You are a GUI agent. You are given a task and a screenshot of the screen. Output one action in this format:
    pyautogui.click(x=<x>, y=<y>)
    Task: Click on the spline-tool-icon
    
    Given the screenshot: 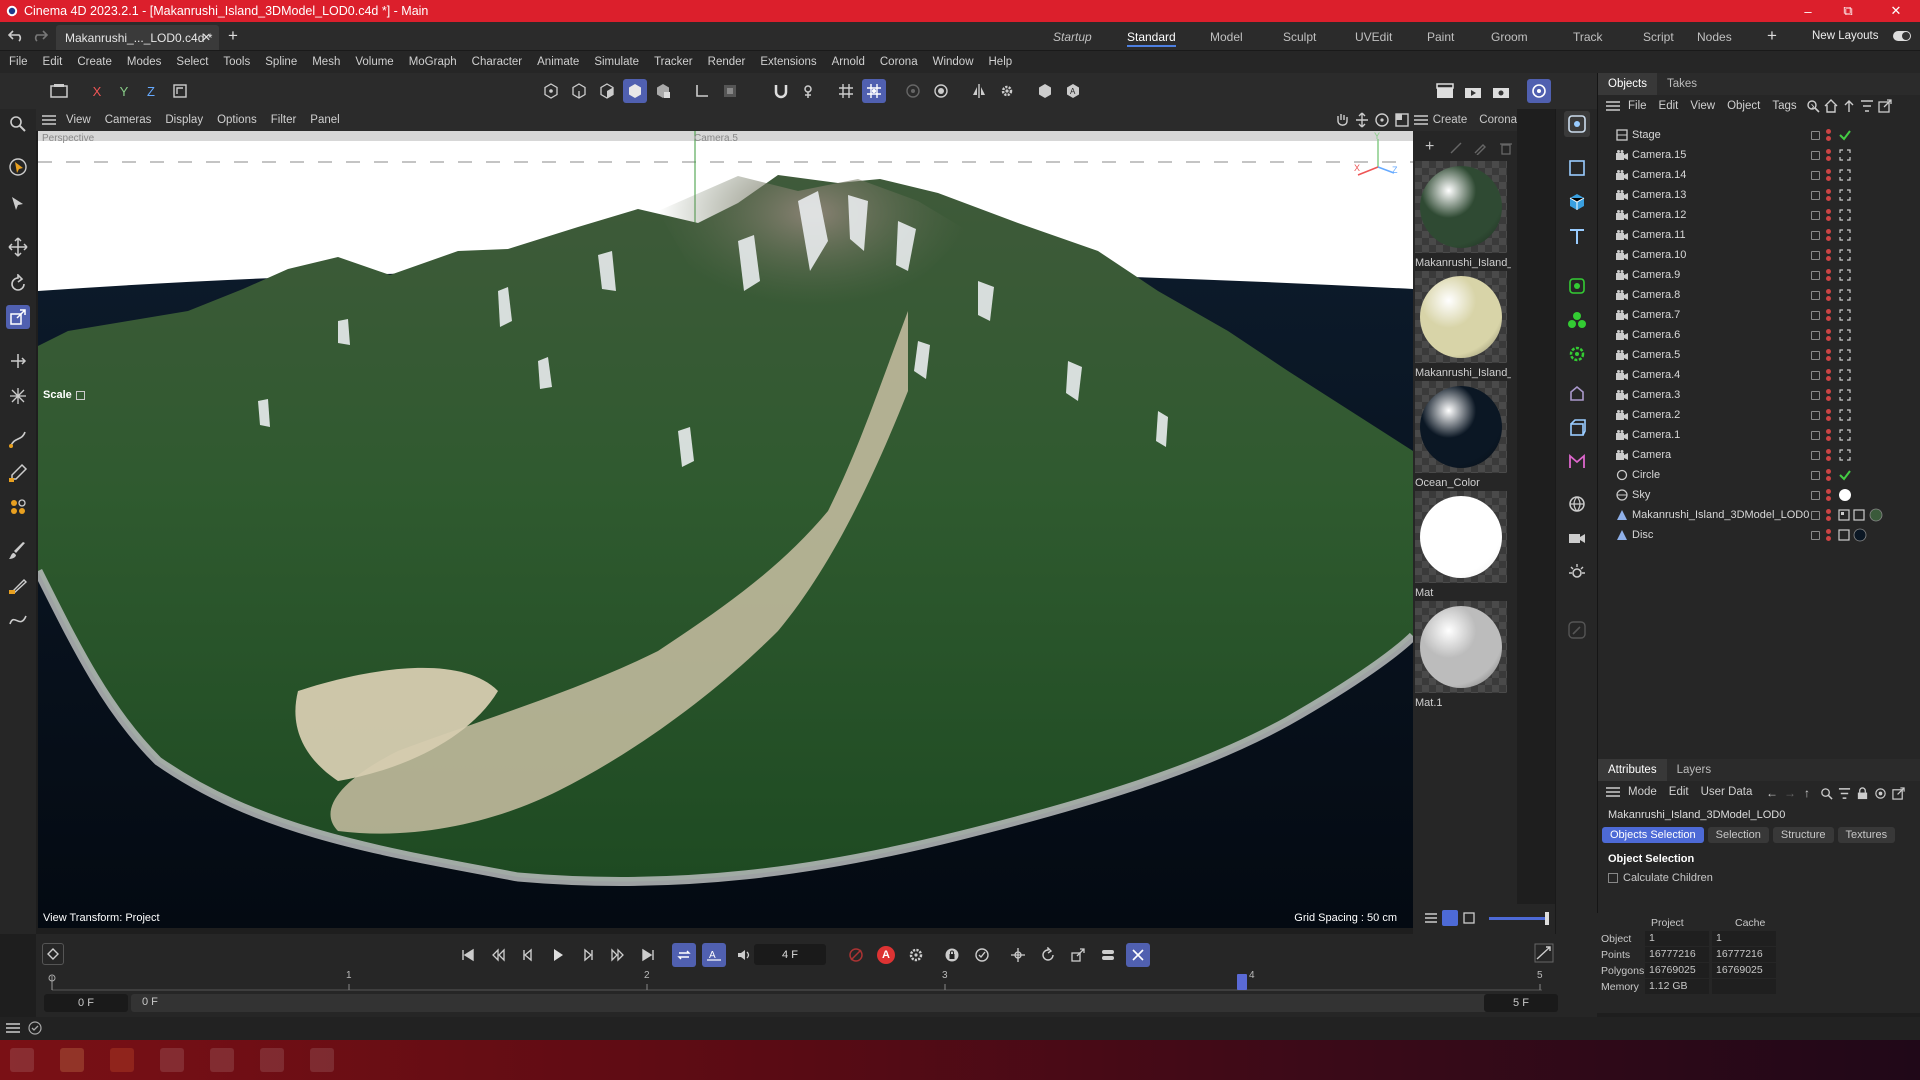 What is the action you would take?
    pyautogui.click(x=18, y=620)
    